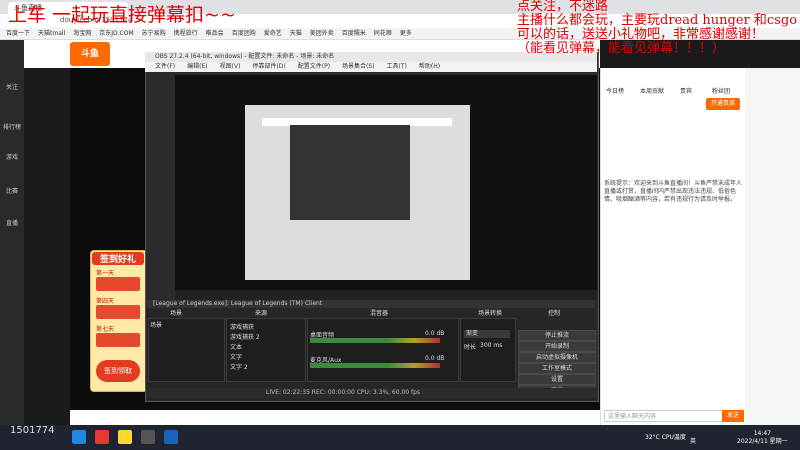  I want to click on left-nav-rank: 排行榜, so click(12, 126).